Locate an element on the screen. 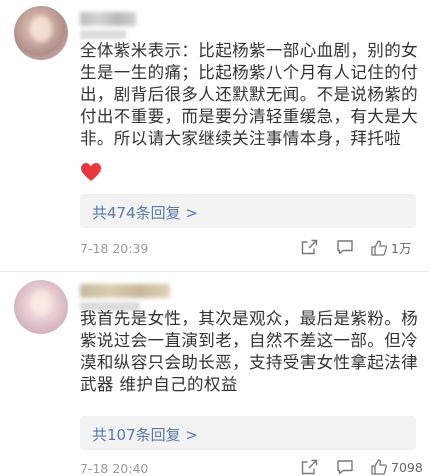 This screenshot has height=476, width=430. reply-count-link: 共107条回复 > is located at coordinates (145, 434).